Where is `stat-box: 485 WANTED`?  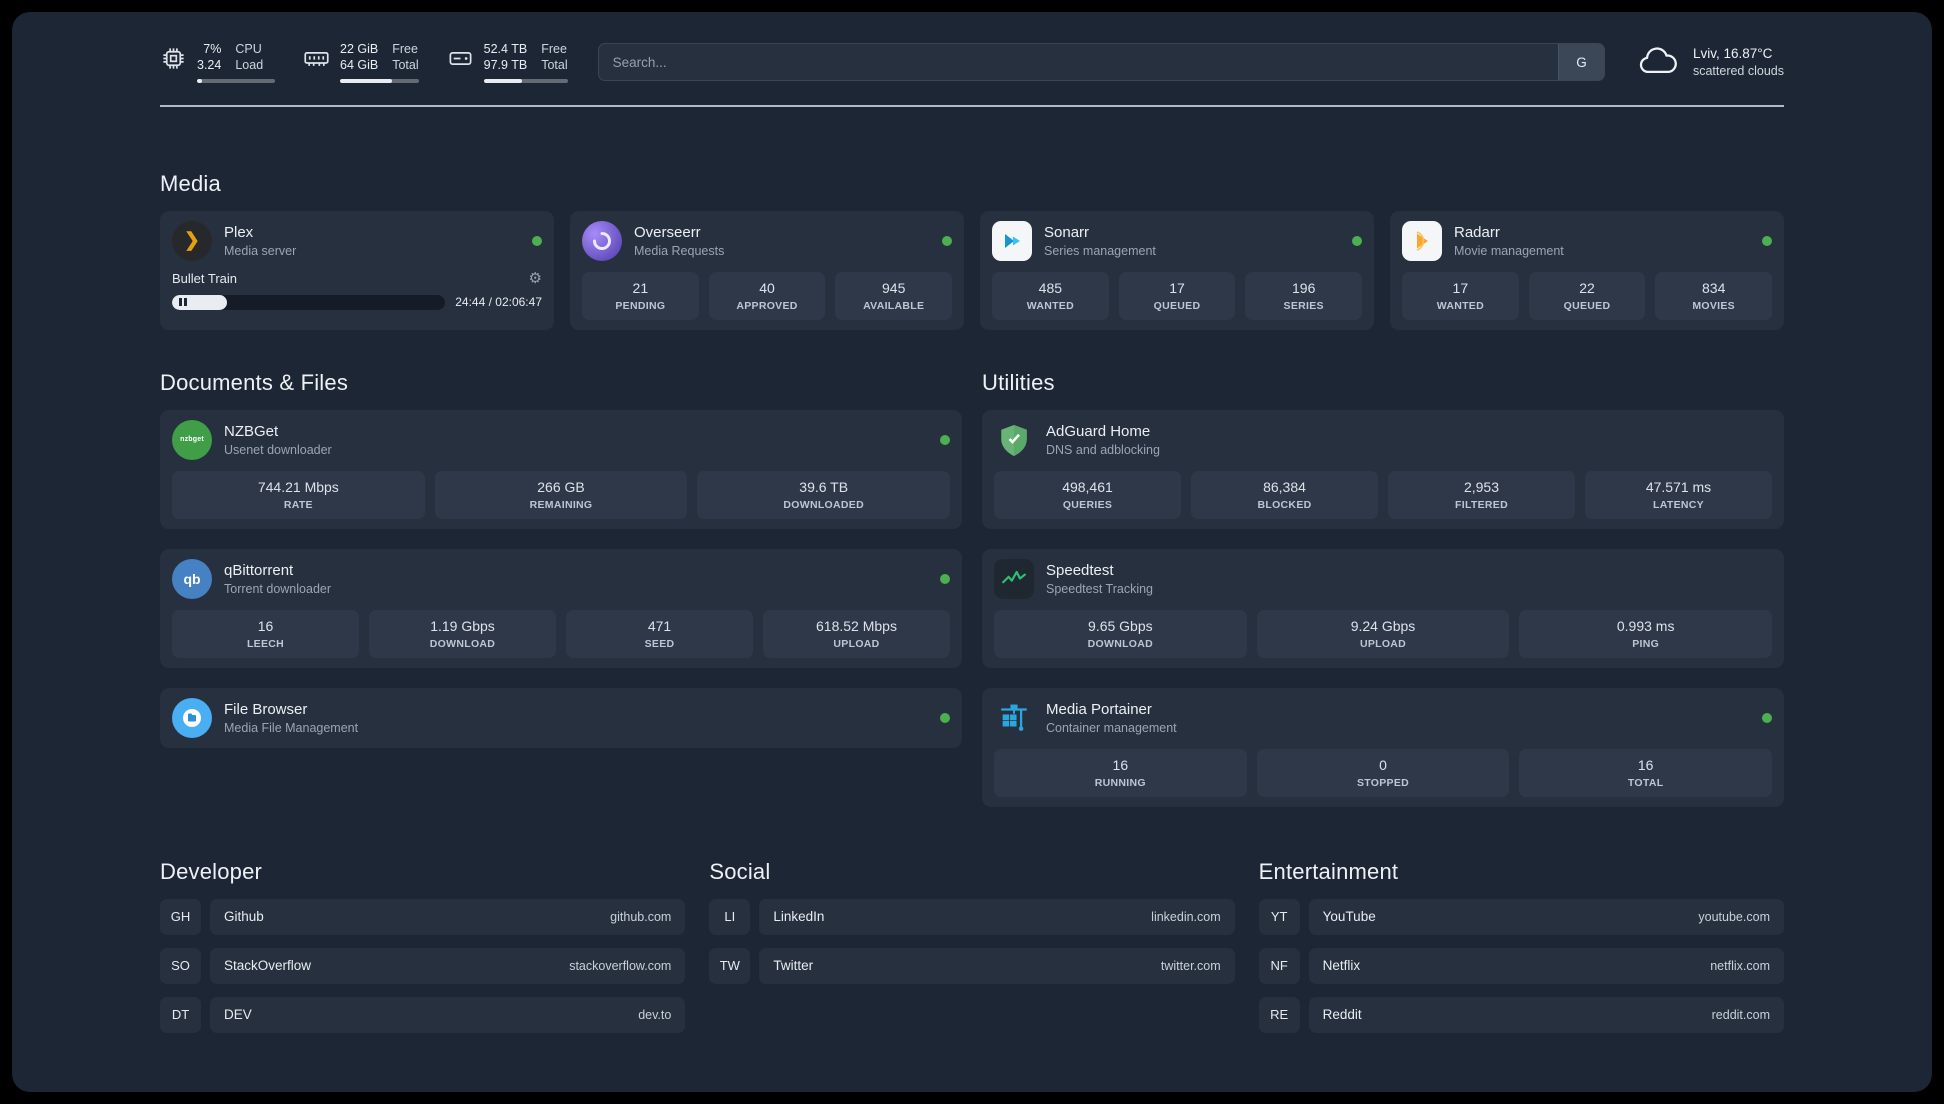
stat-box: 485 WANTED is located at coordinates (1050, 295).